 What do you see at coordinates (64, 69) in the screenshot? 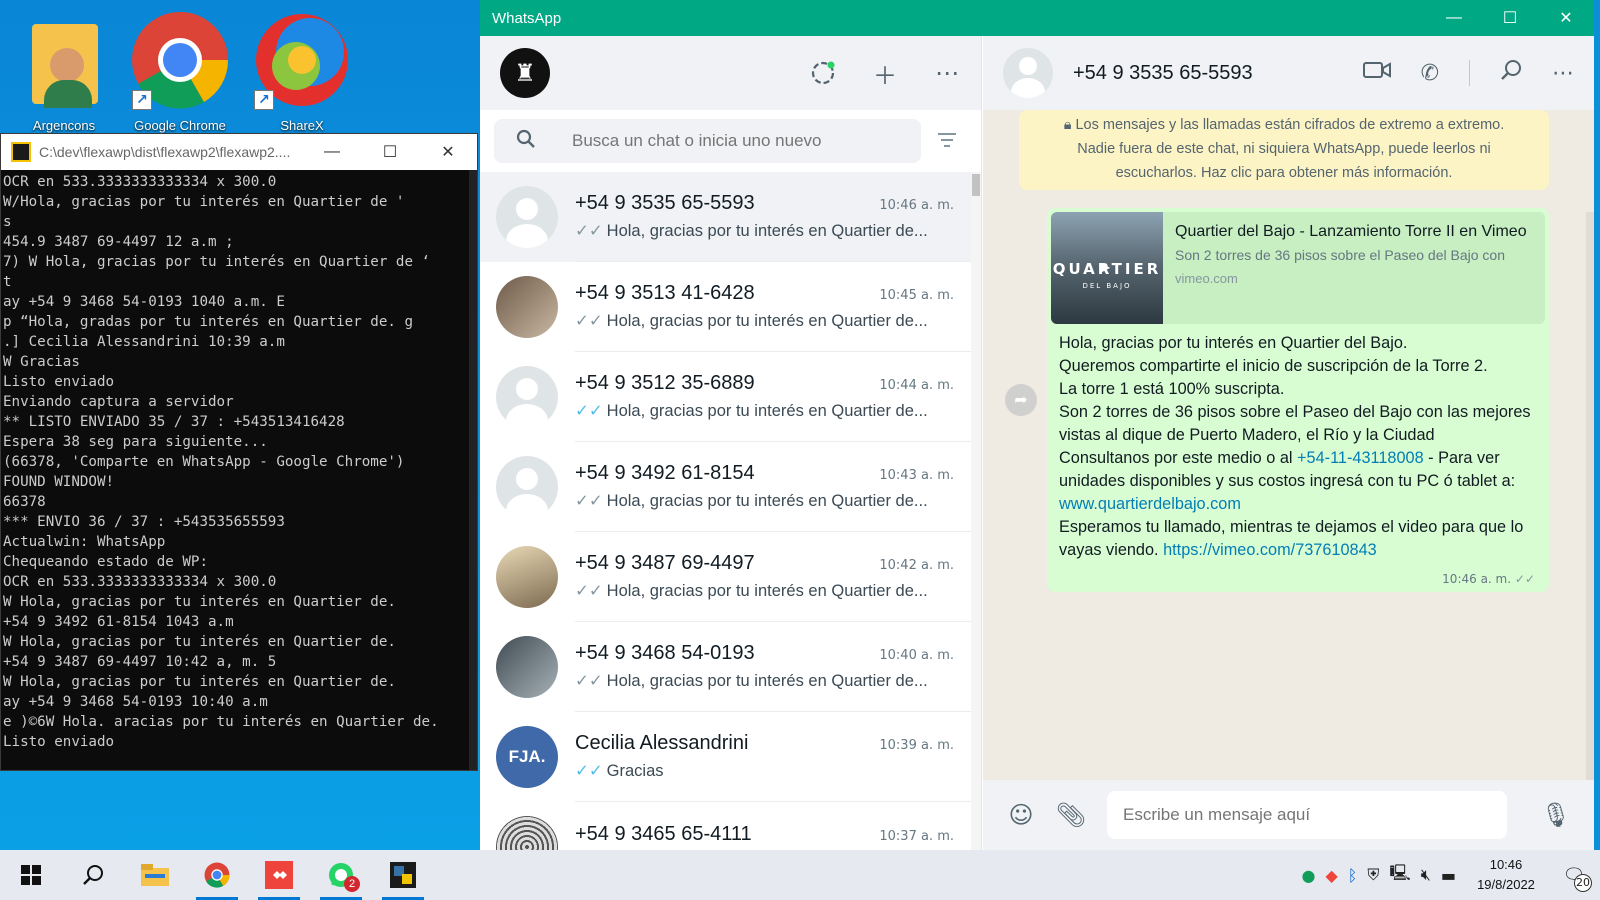
I see `desktop-icon-argencons: Argencons` at bounding box center [64, 69].